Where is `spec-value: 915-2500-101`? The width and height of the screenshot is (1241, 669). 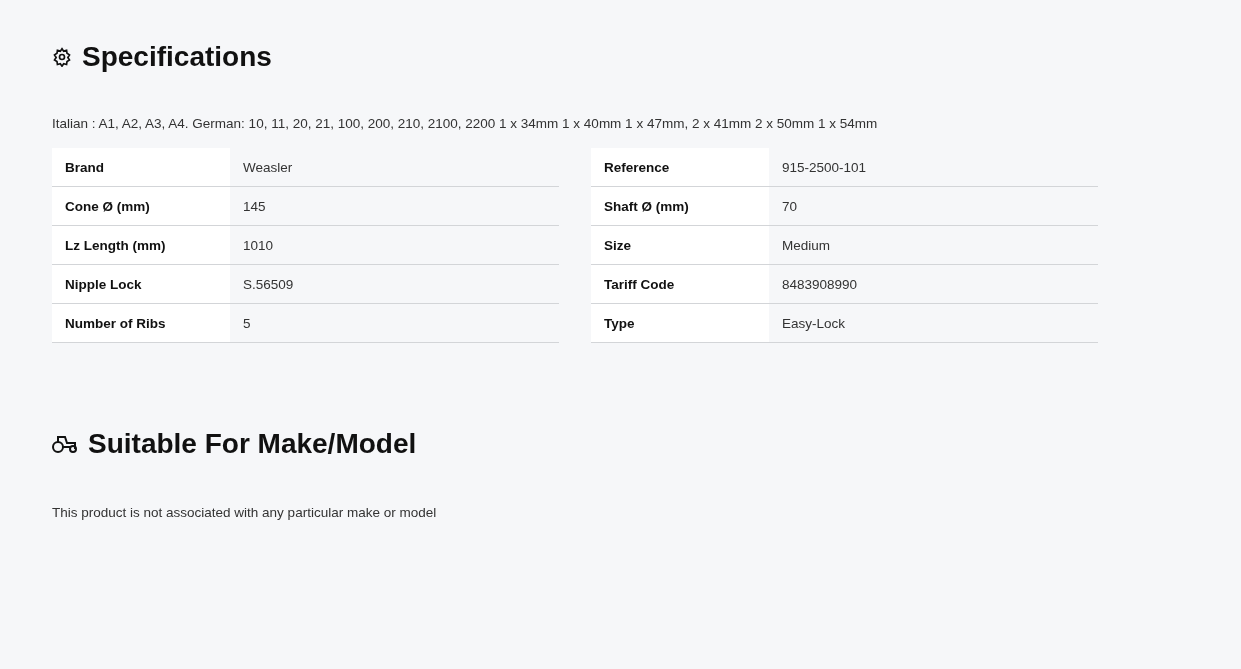
spec-value: 915-2500-101 is located at coordinates (824, 167).